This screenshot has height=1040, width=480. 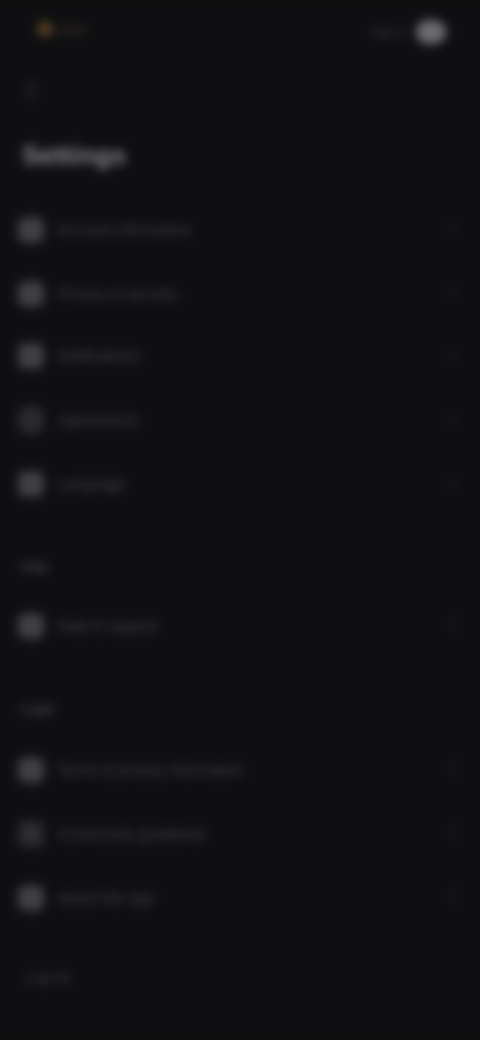 What do you see at coordinates (431, 32) in the screenshot?
I see `avatar-icon` at bounding box center [431, 32].